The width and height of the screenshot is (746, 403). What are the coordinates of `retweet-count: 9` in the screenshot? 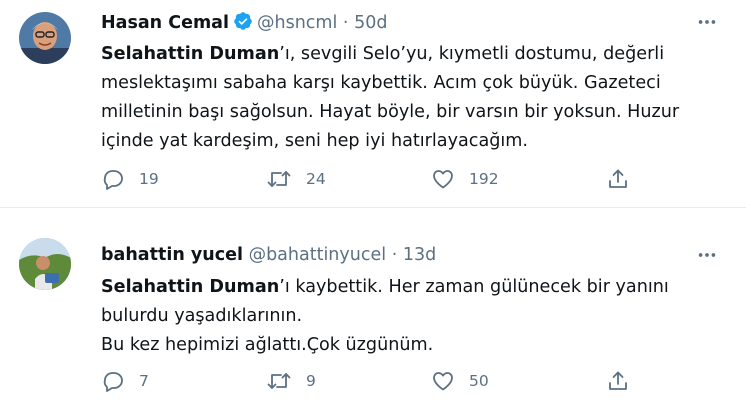 It's located at (311, 381).